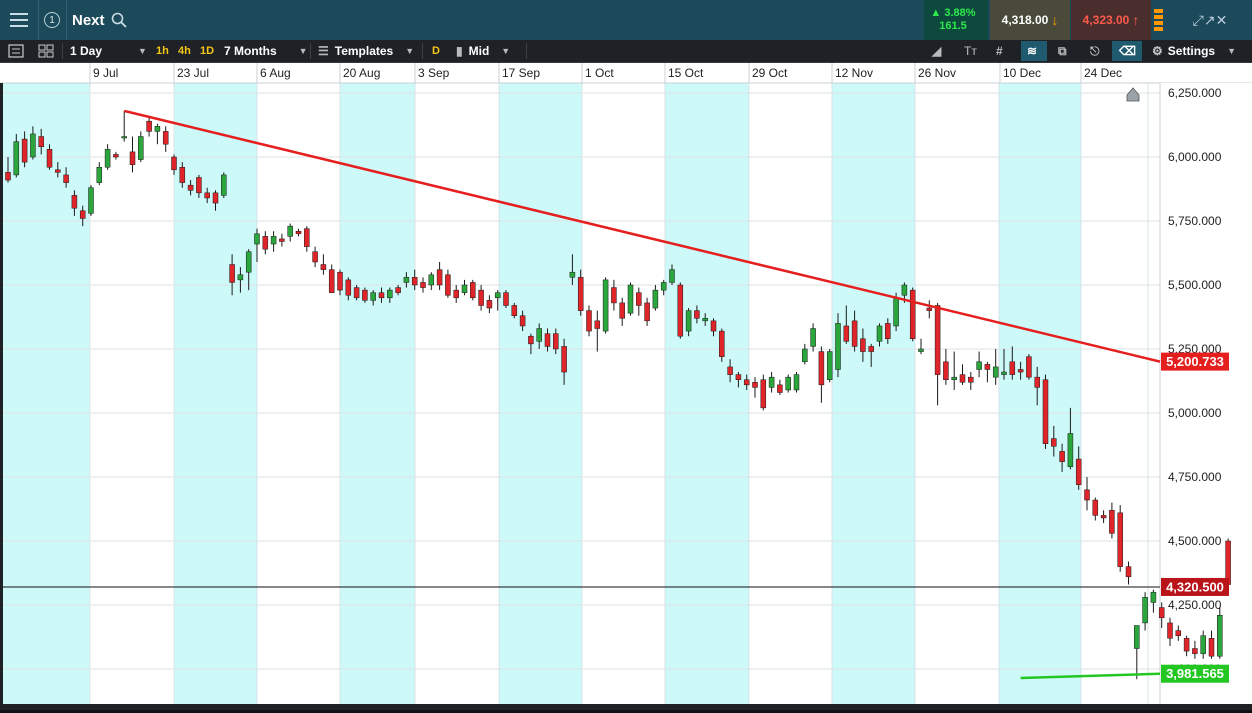 This screenshot has height=713, width=1252. What do you see at coordinates (1025, 20) in the screenshot?
I see `sell-price: 4,318.00` at bounding box center [1025, 20].